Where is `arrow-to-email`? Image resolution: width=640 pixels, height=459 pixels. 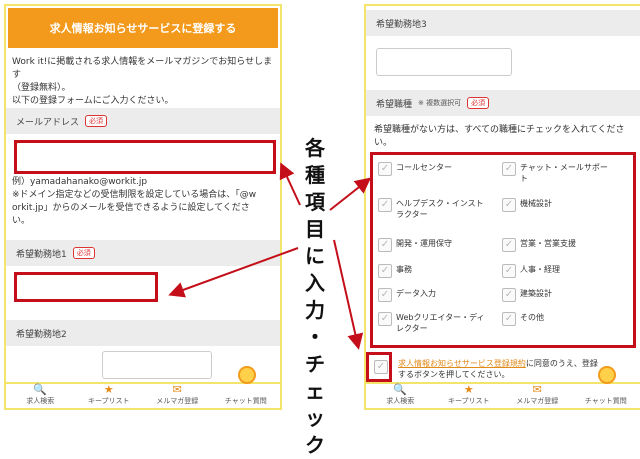 arrow-to-email is located at coordinates (290, 184).